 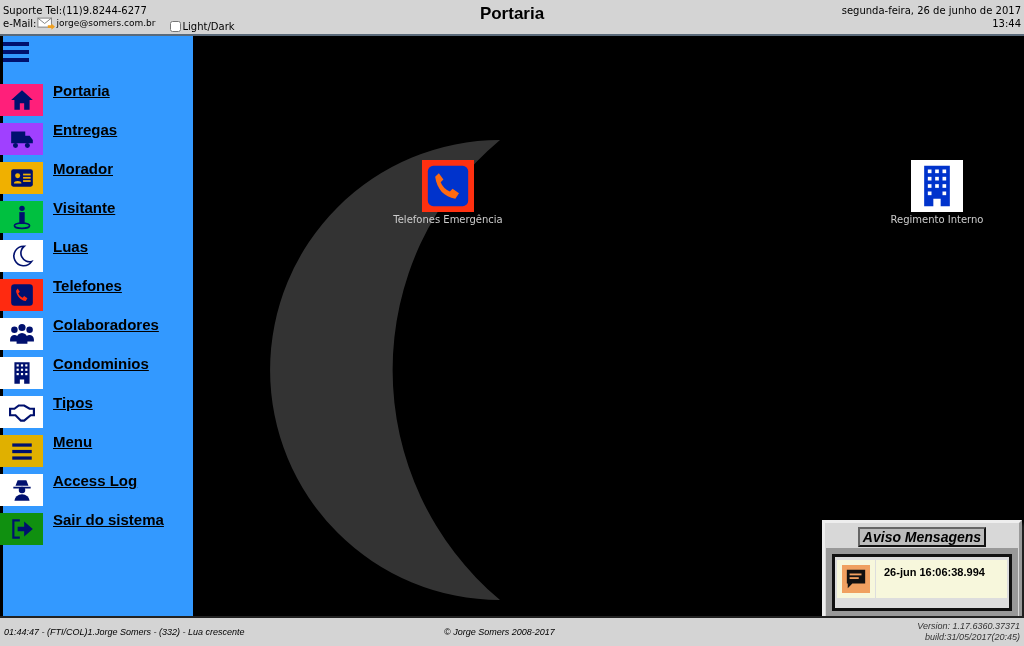 What do you see at coordinates (937, 219) in the screenshot?
I see `shortcut-label: Regimento Interno` at bounding box center [937, 219].